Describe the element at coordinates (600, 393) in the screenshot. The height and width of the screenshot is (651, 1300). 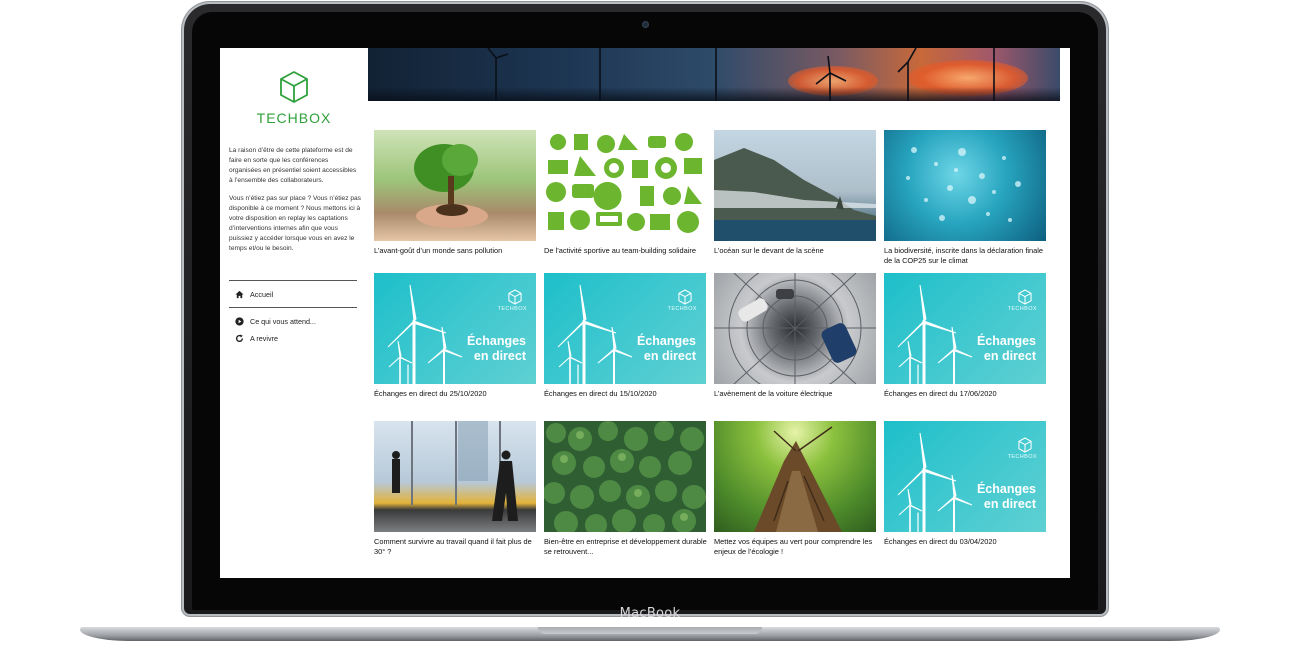
I see `card-caption: Échanges en direct du 15/10/2020` at that location.